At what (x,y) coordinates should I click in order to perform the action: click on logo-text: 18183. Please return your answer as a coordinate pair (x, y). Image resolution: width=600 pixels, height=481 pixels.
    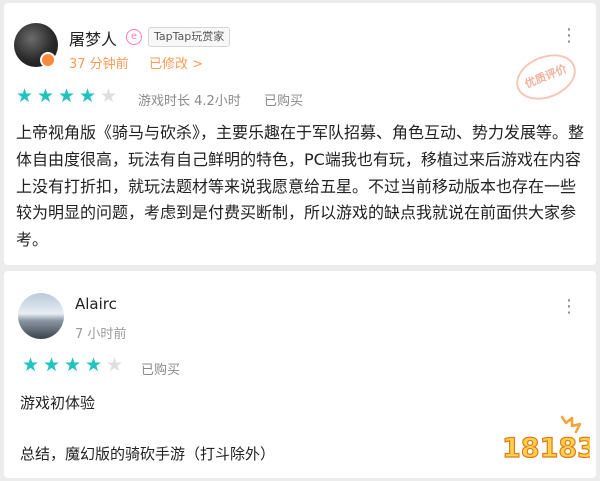
    Looking at the image, I should click on (546, 448).